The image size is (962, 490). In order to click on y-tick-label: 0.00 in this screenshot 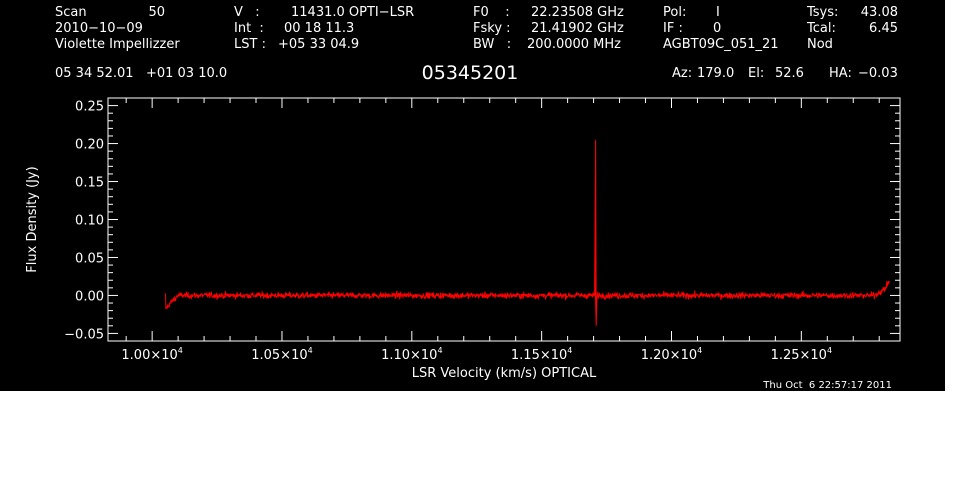, I will do `click(89, 296)`.